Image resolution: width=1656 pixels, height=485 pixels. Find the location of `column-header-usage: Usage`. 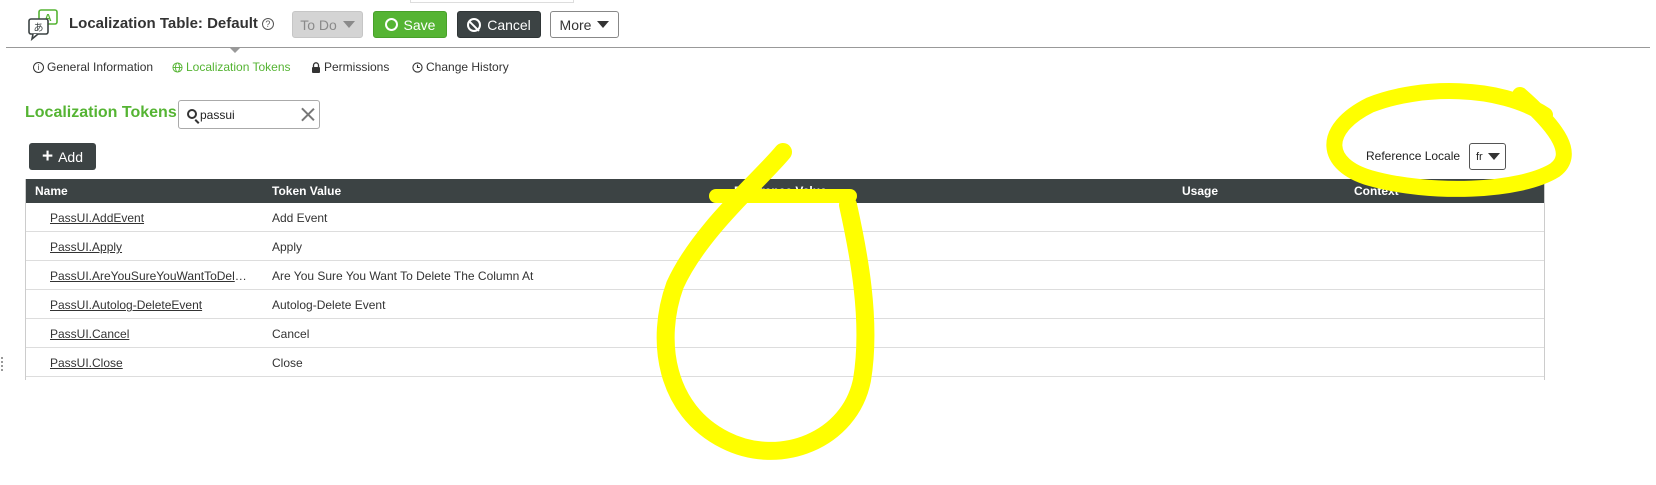

column-header-usage: Usage is located at coordinates (1200, 191).